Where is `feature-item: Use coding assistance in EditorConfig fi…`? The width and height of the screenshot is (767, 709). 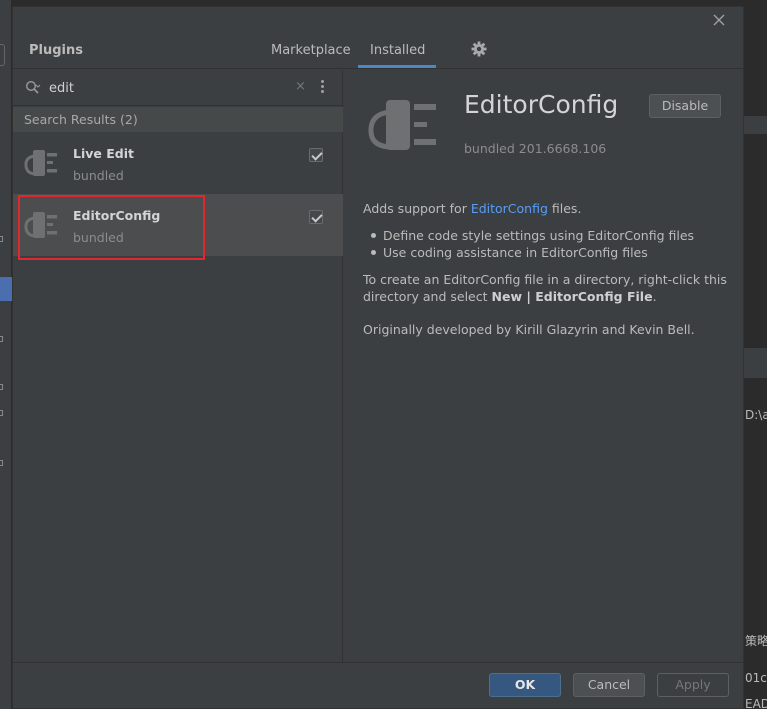
feature-item: Use coding assistance in EditorConfig fi… is located at coordinates (548, 252).